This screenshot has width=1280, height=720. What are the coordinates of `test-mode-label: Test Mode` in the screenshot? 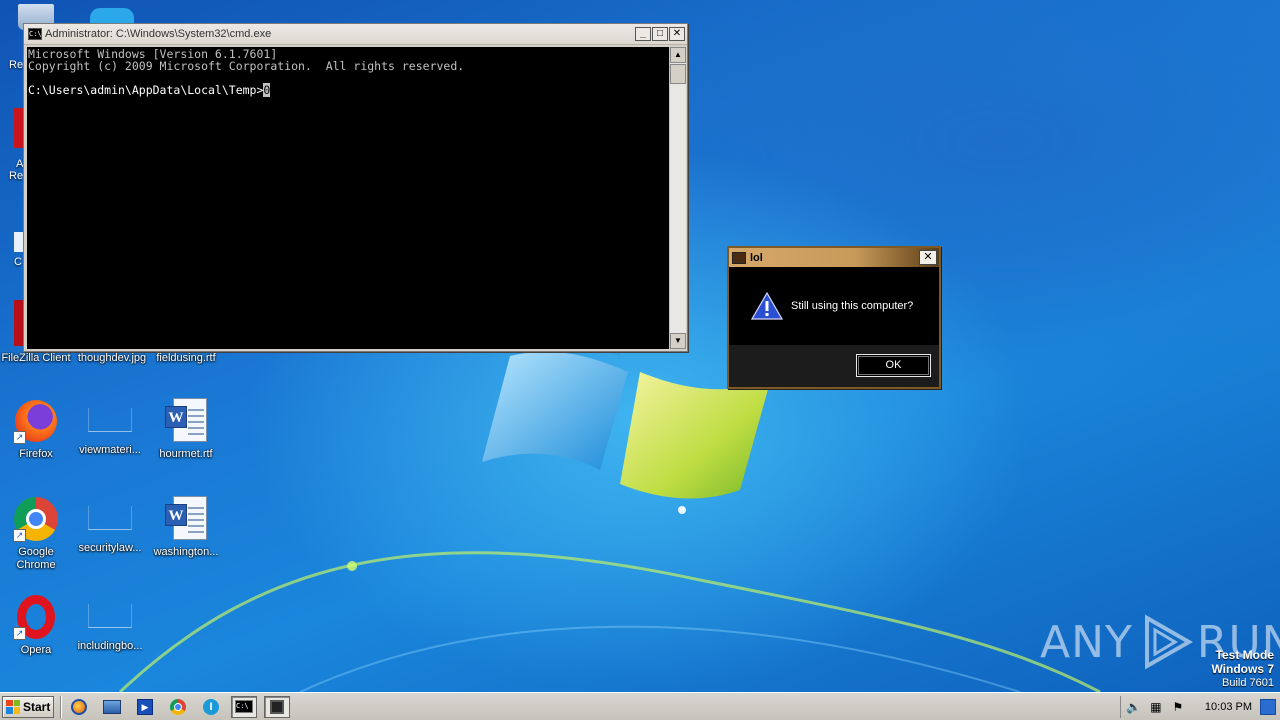 It's located at (1244, 655).